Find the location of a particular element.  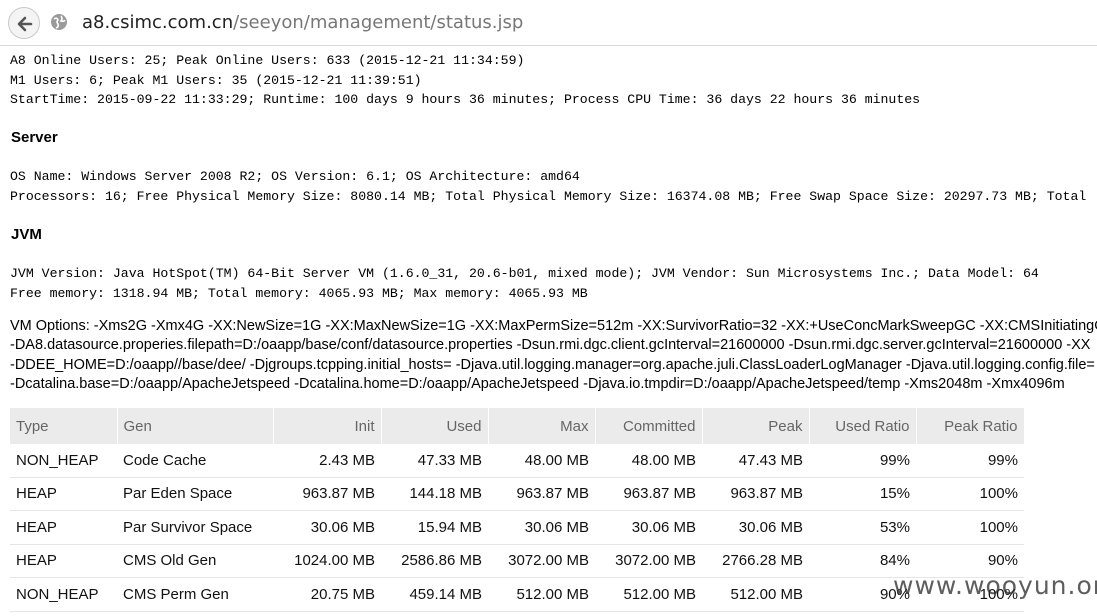

column-header-max: Max is located at coordinates (542, 426).